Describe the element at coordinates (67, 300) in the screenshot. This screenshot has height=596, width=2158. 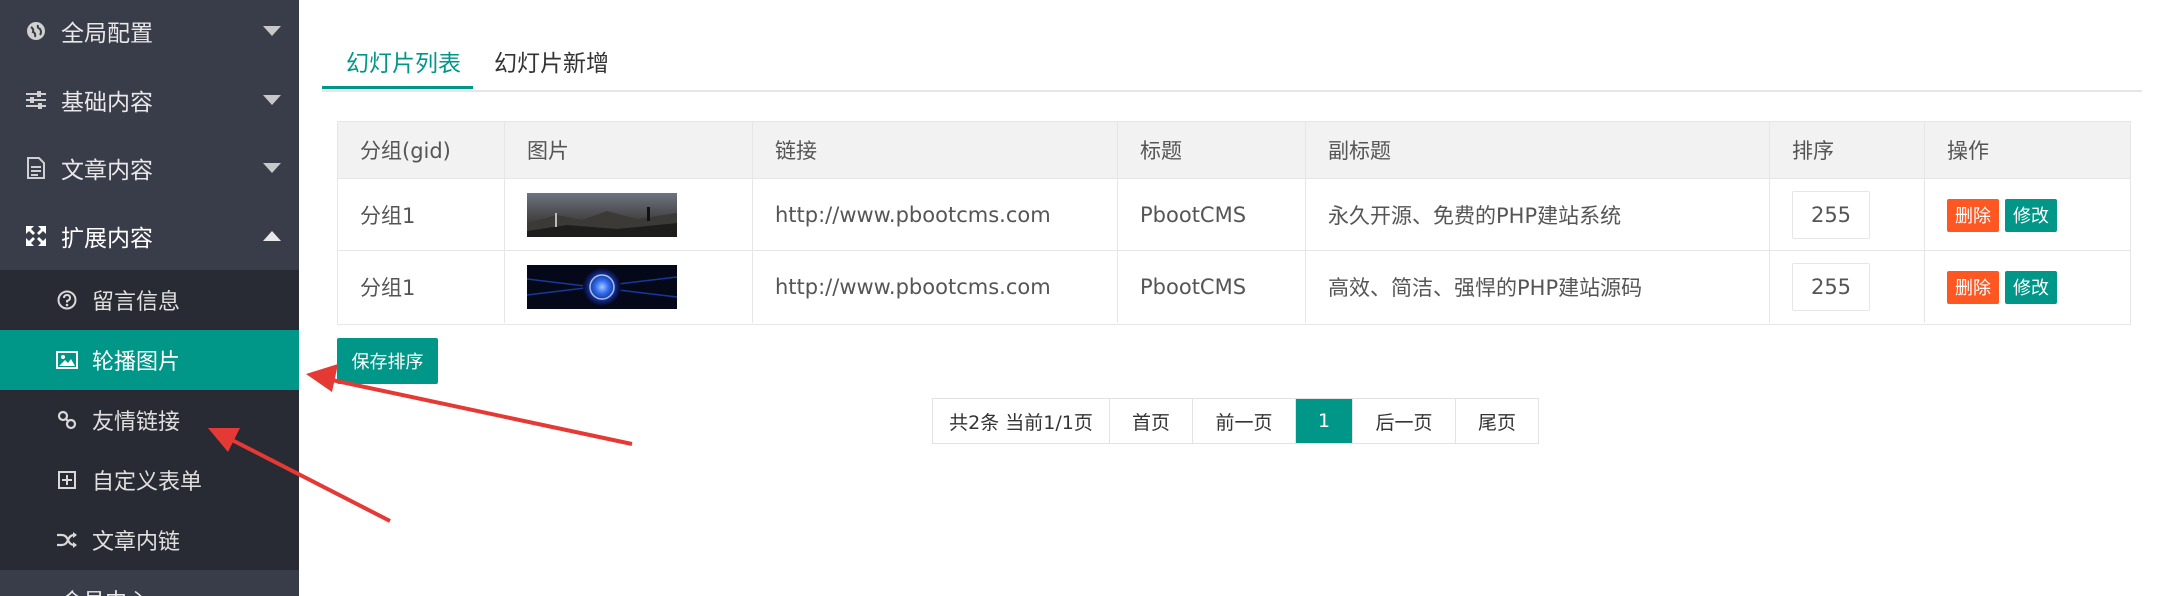
I see `question-circle-icon` at that location.